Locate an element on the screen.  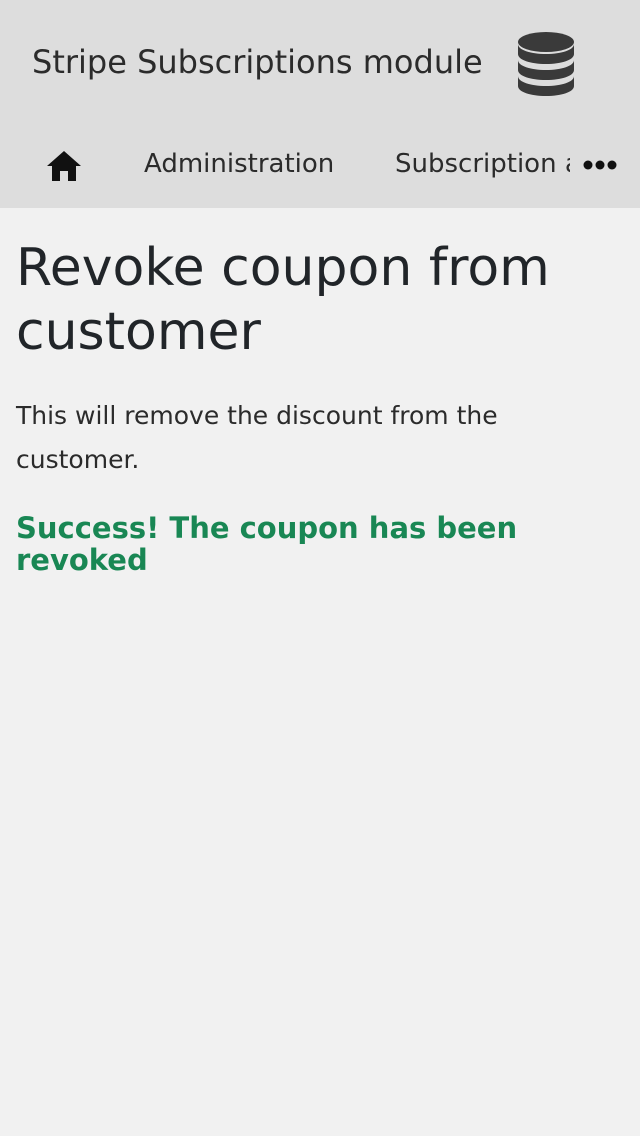
nav-item-administration: Administration is located at coordinates (239, 164).